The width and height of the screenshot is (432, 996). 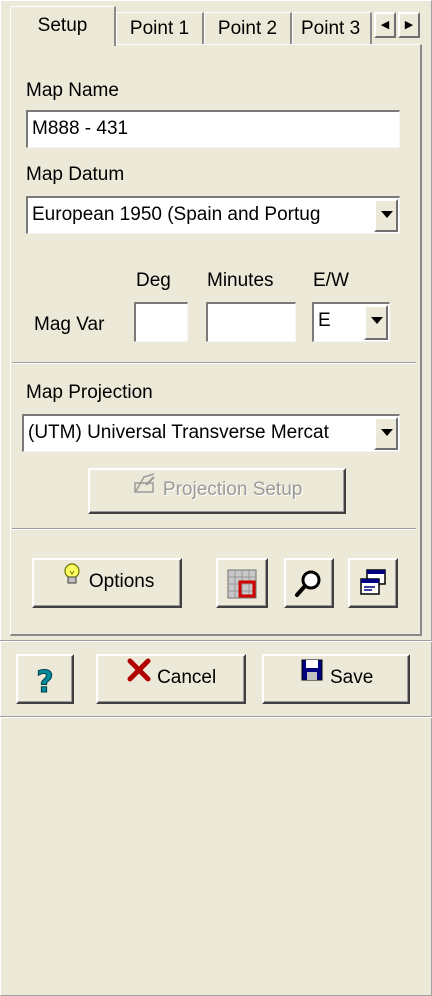 I want to click on save-floppy-icon, so click(x=312, y=678).